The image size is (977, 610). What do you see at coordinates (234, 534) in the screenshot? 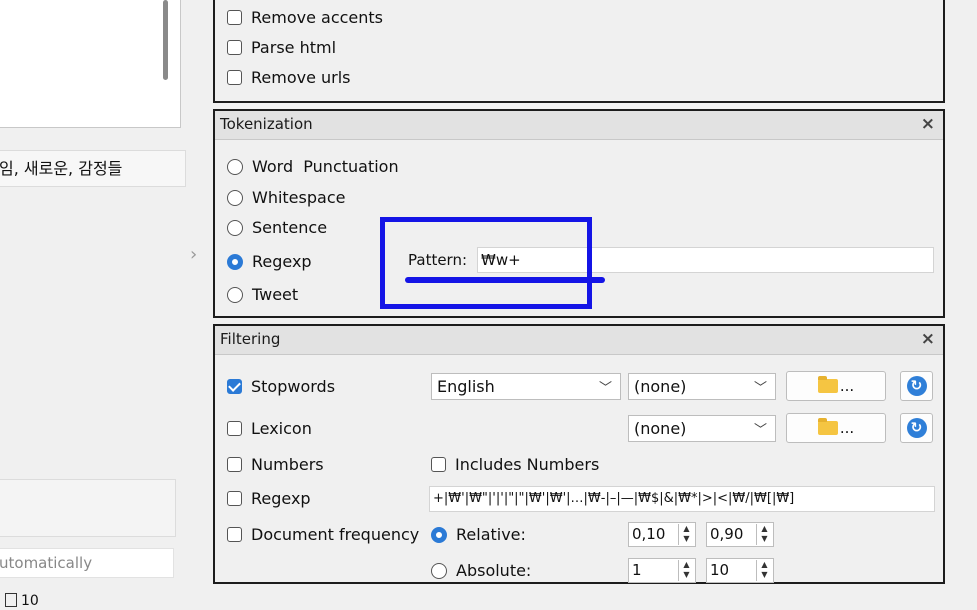
I see `document-frequency-checkbox` at bounding box center [234, 534].